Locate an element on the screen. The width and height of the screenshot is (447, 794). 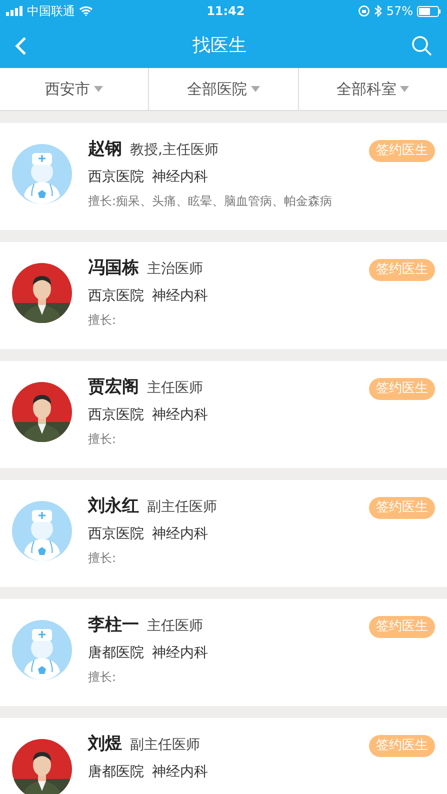
doctor-card: 赵钢 教授,主任医师 签约医生 西京医院 神经内科 擅长:痴呆、头痛、眩晕、脑血管病、帕金森病 is located at coordinates (223, 176).